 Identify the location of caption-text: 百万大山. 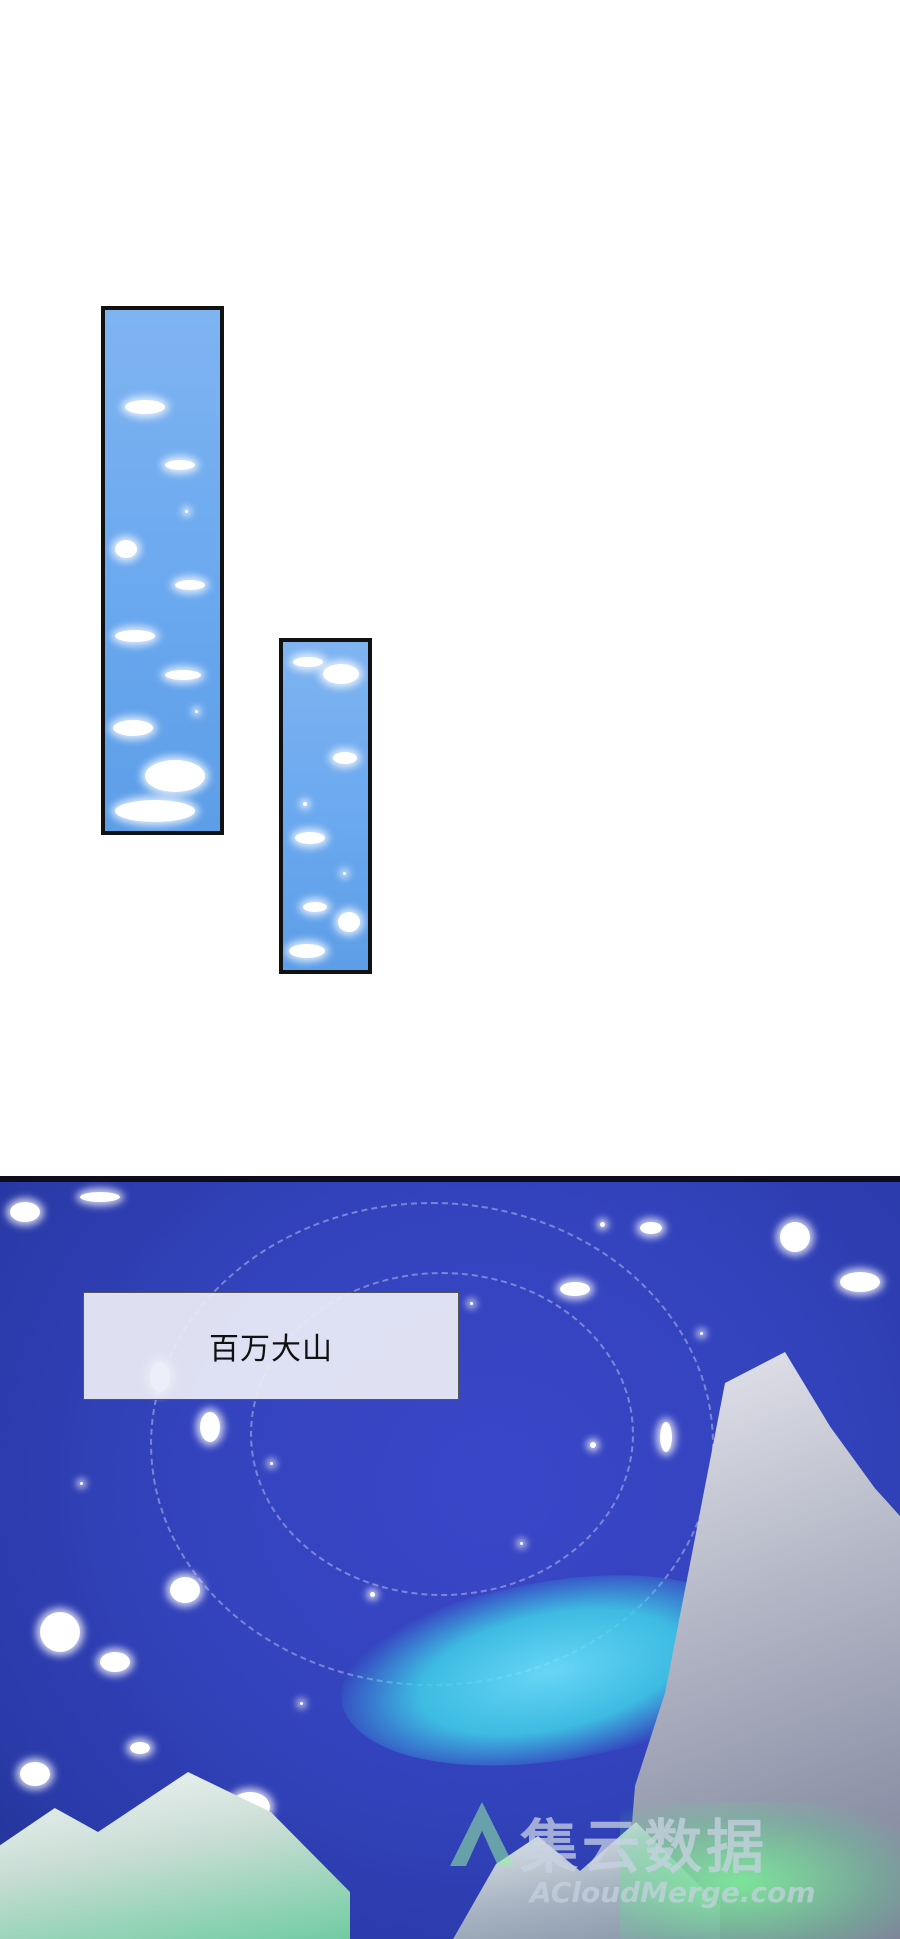
(271, 1349).